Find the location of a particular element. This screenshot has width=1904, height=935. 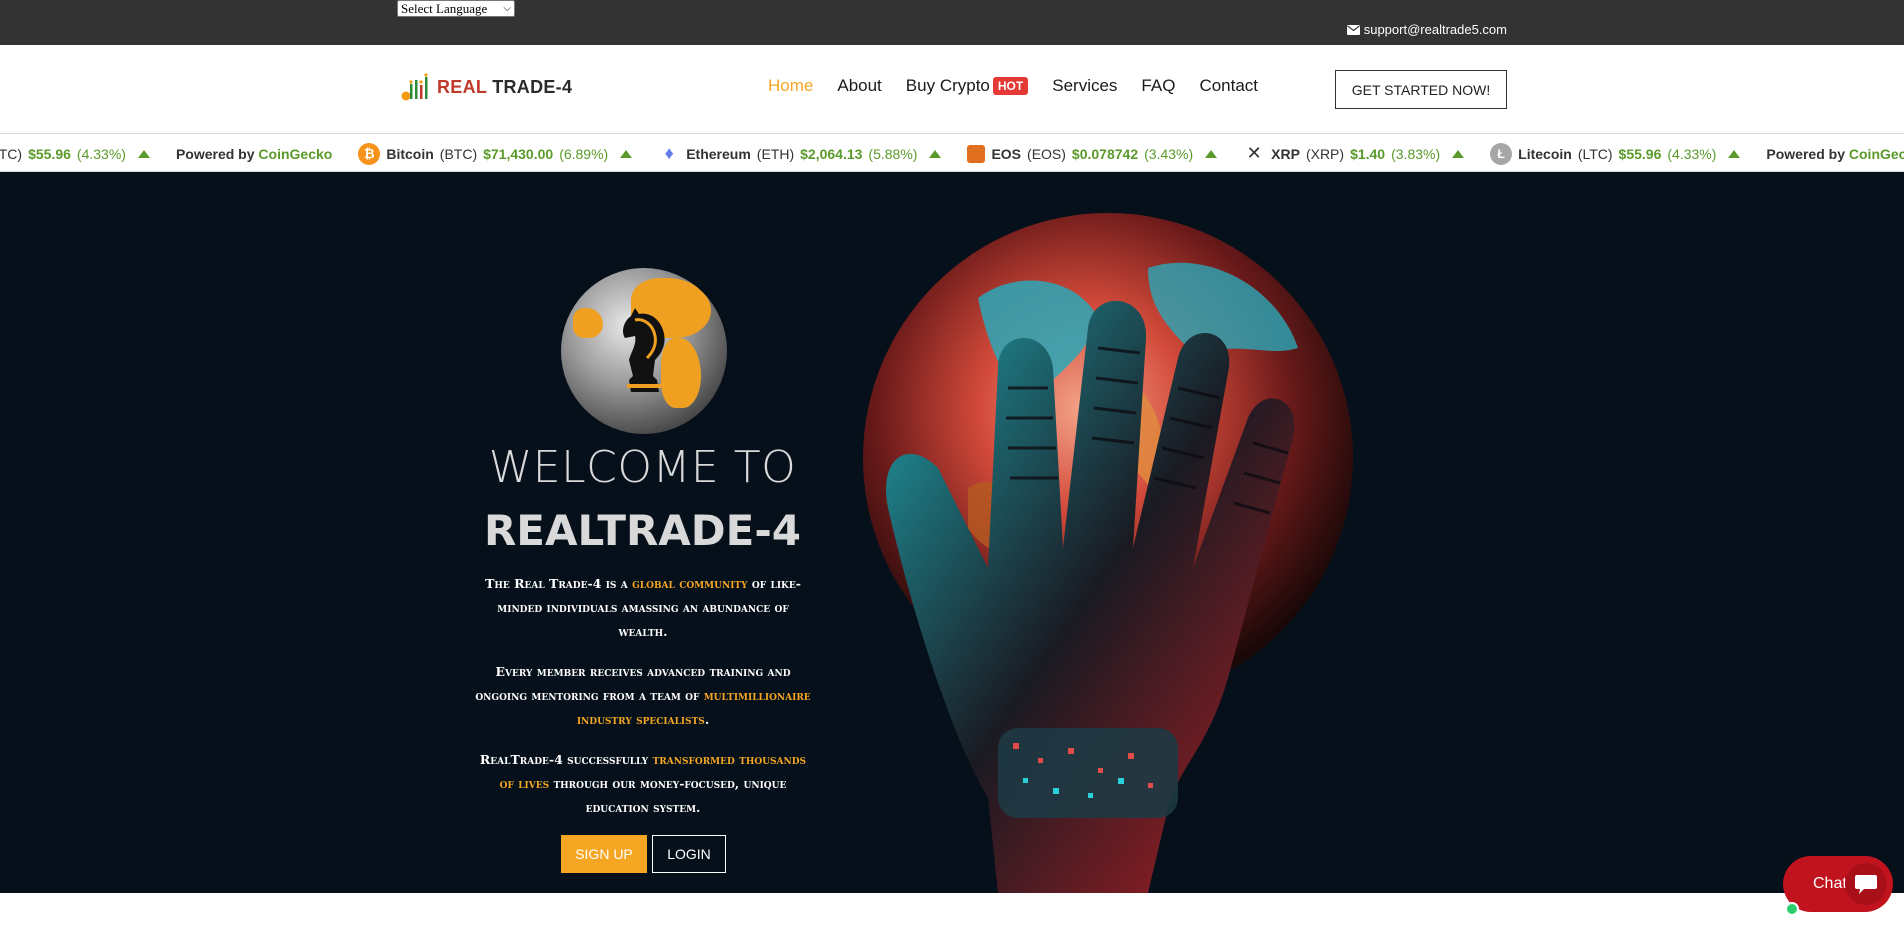

ticker-coin-name: Litecoin is located at coordinates (1545, 153).